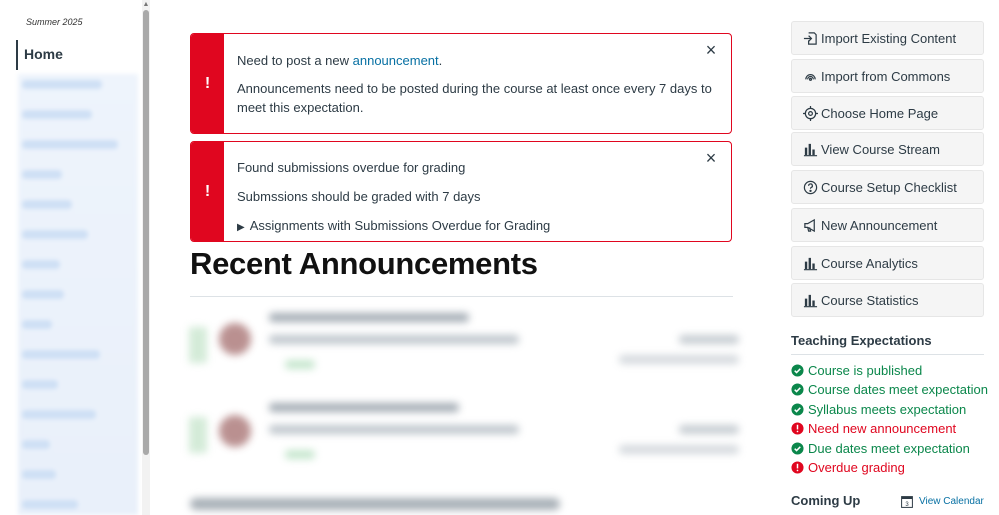  I want to click on nav-scrollbar-thumb, so click(146, 232).